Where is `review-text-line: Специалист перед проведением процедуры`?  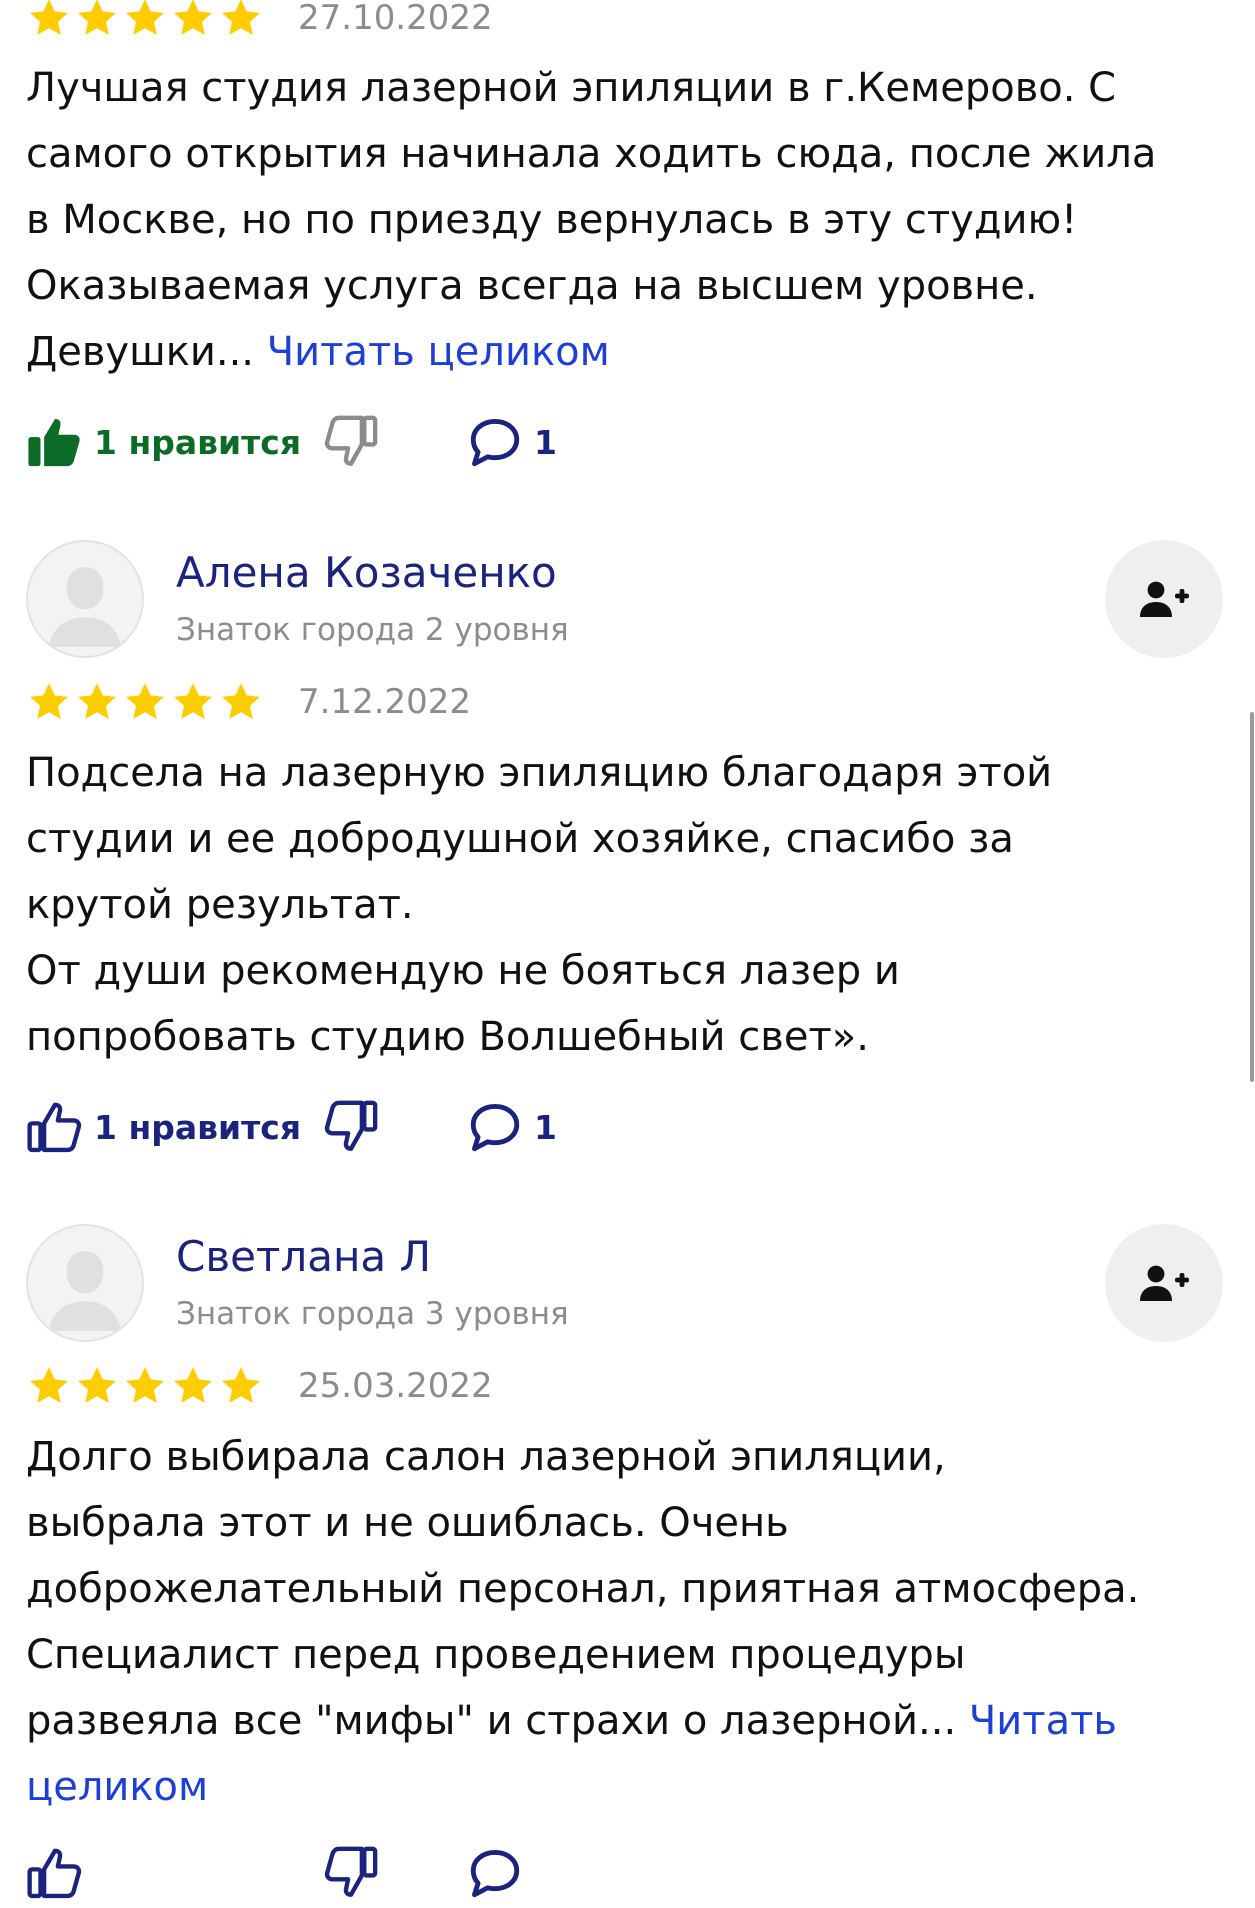 review-text-line: Специалист перед проведением процедуры is located at coordinates (496, 1655).